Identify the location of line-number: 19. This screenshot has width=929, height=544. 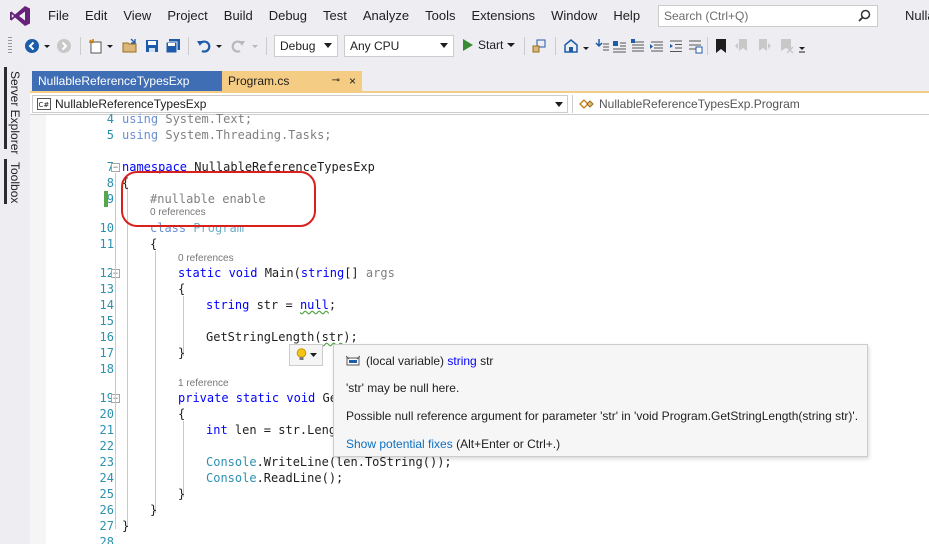
(106, 398).